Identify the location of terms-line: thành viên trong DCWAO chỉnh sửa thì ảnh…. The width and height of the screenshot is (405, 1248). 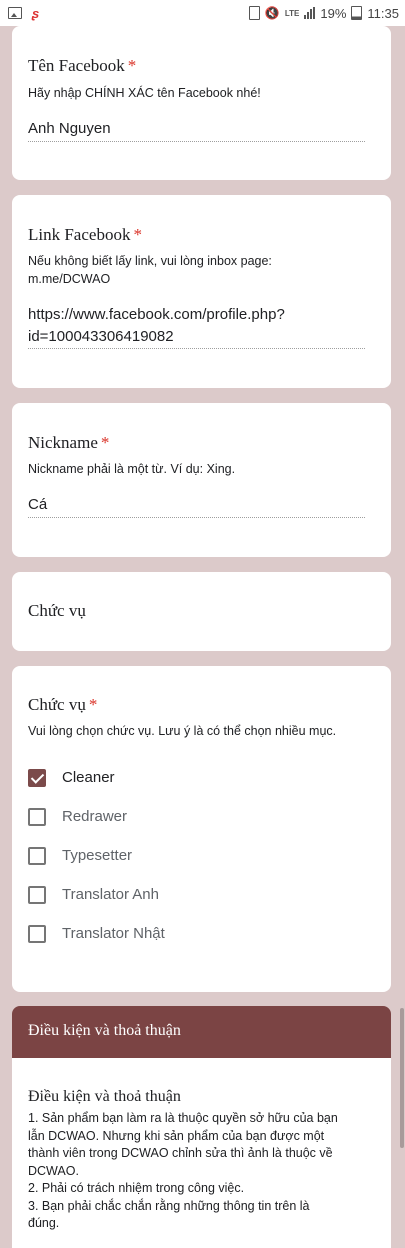
(180, 1153).